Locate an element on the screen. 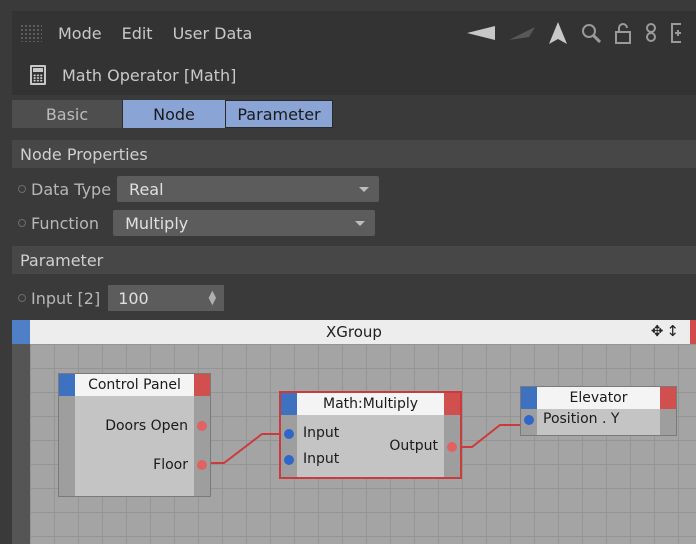 This screenshot has width=696, height=544. tab-node: Node is located at coordinates (173, 114).